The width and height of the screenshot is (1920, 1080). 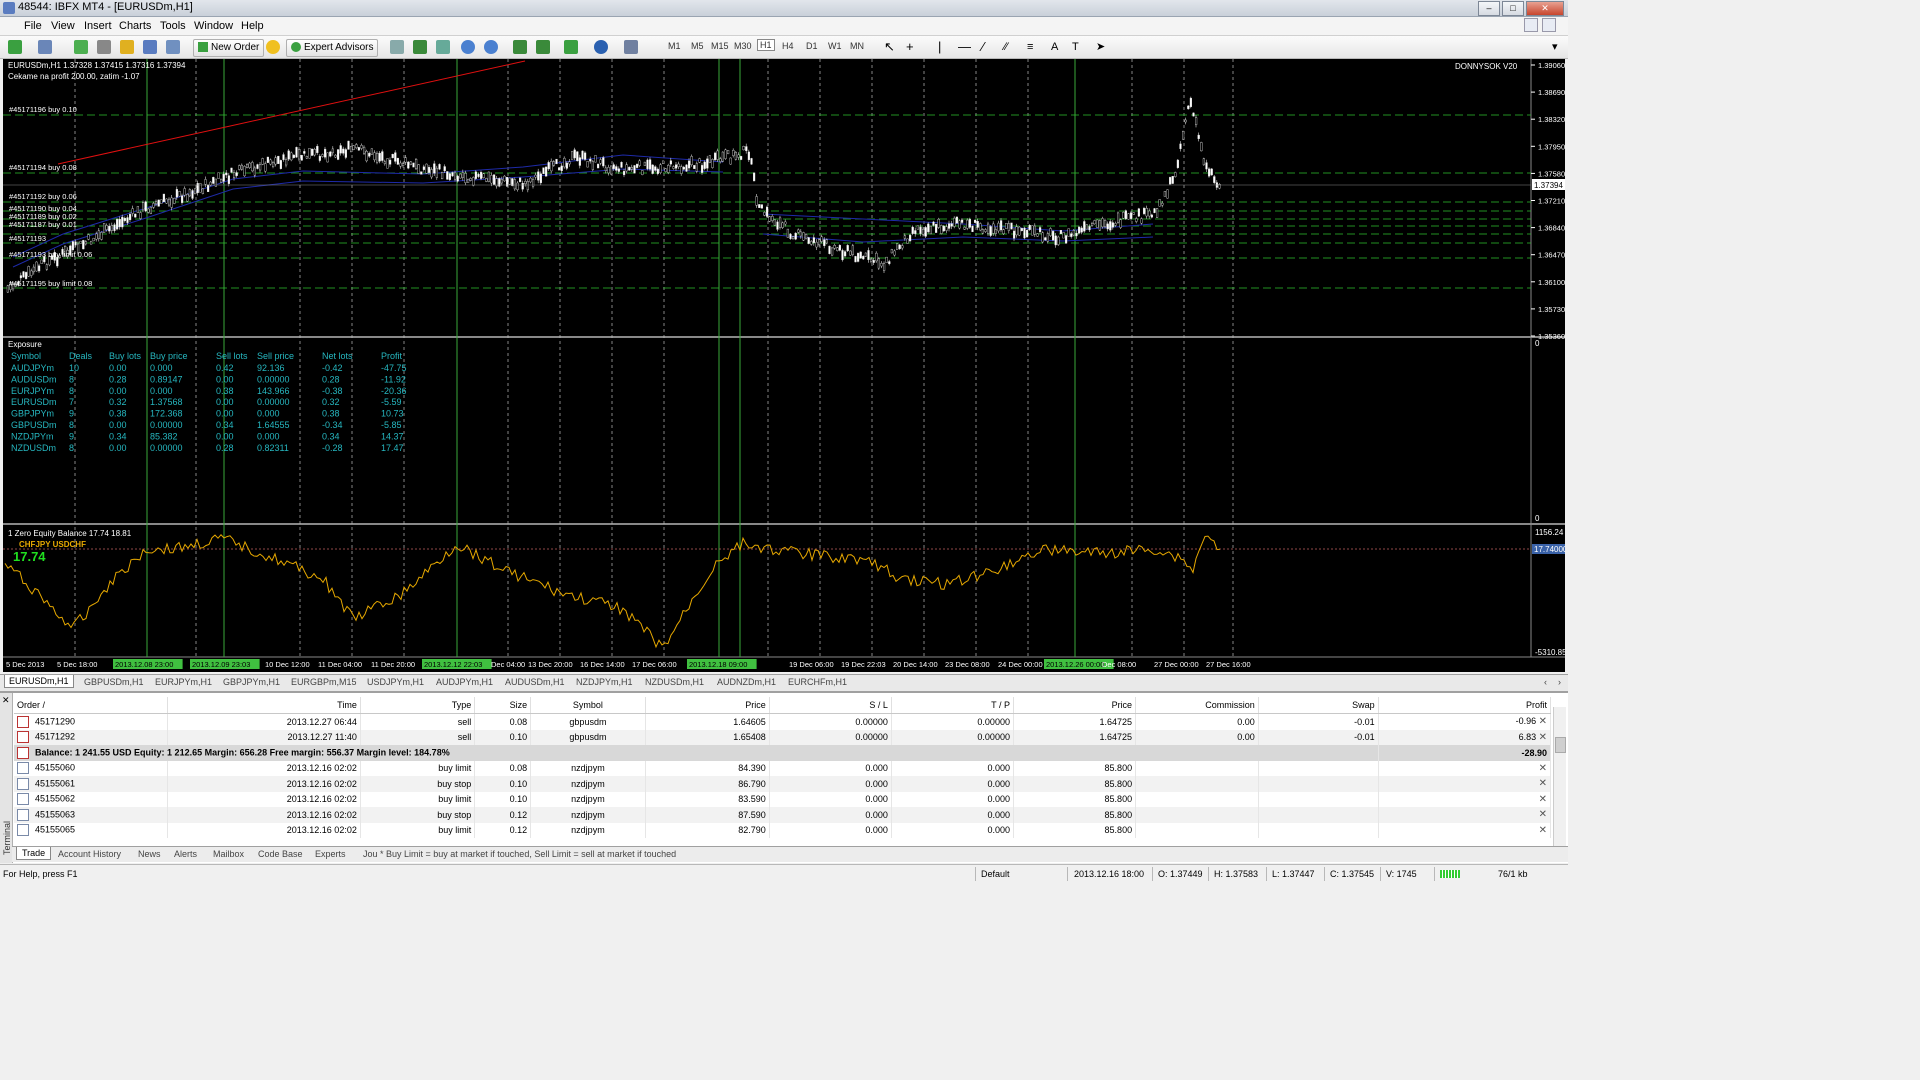 What do you see at coordinates (1545, 682) in the screenshot?
I see `tab-scroll-left-icon: ‹` at bounding box center [1545, 682].